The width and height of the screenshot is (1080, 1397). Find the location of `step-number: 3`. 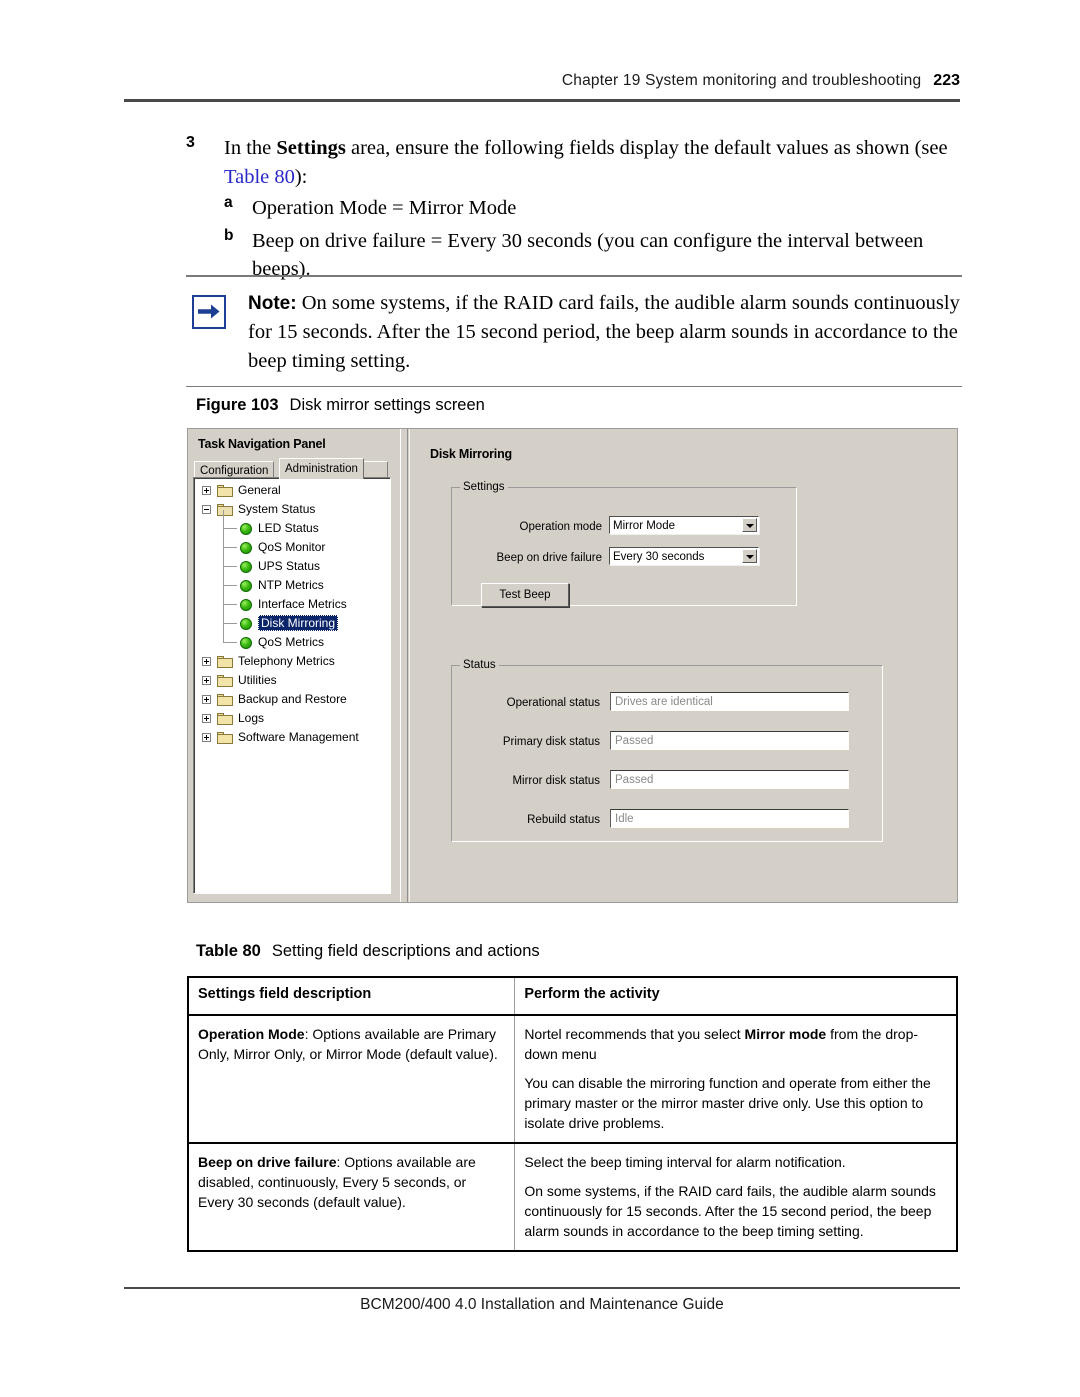

step-number: 3 is located at coordinates (190, 142).